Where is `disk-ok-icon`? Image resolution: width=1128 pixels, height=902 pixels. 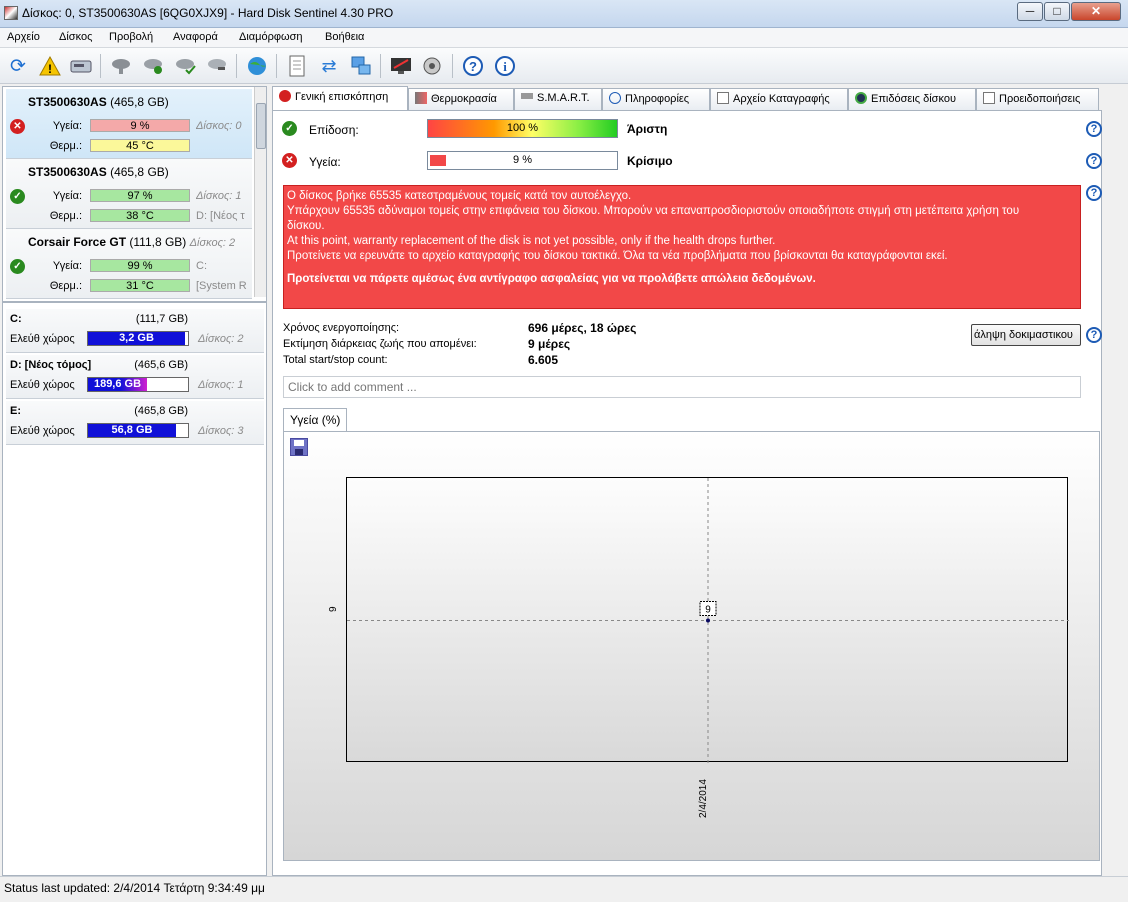 disk-ok-icon is located at coordinates (153, 66).